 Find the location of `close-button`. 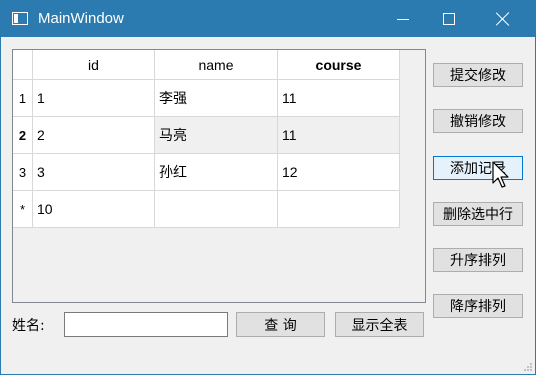

close-button is located at coordinates (503, 19).